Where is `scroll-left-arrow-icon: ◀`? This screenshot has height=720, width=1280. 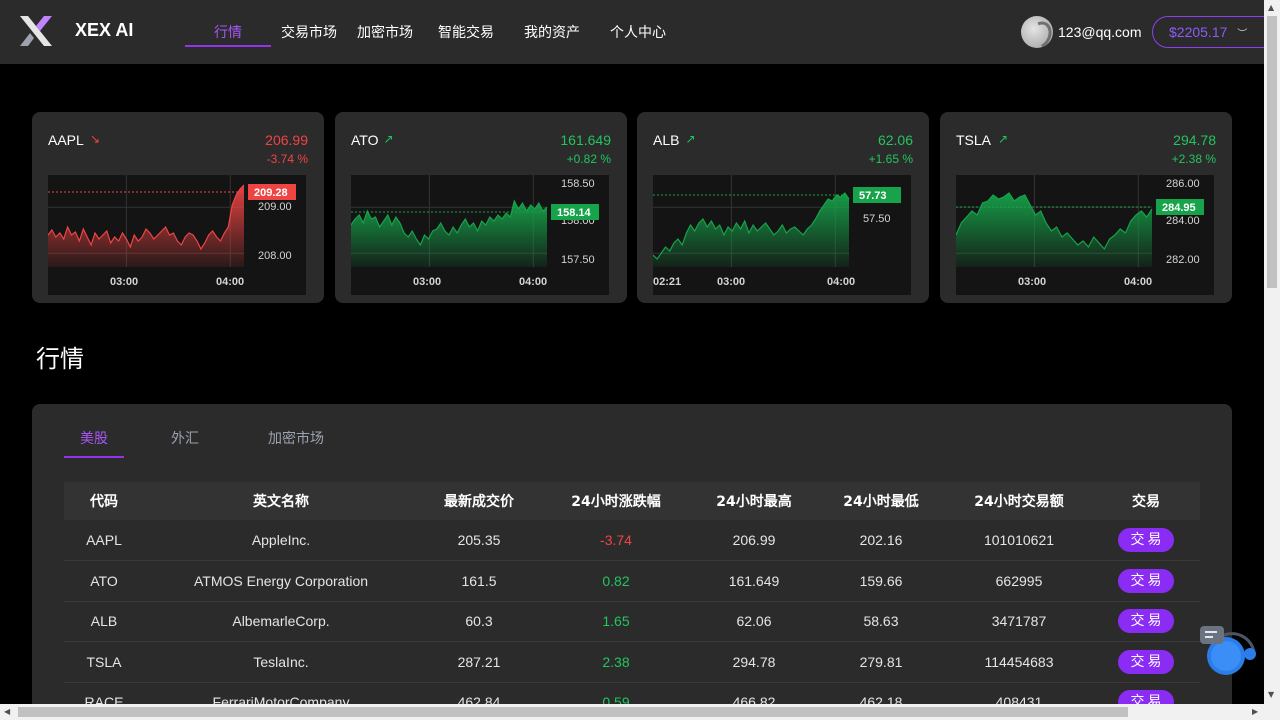
scroll-left-arrow-icon: ◀ is located at coordinates (7, 711).